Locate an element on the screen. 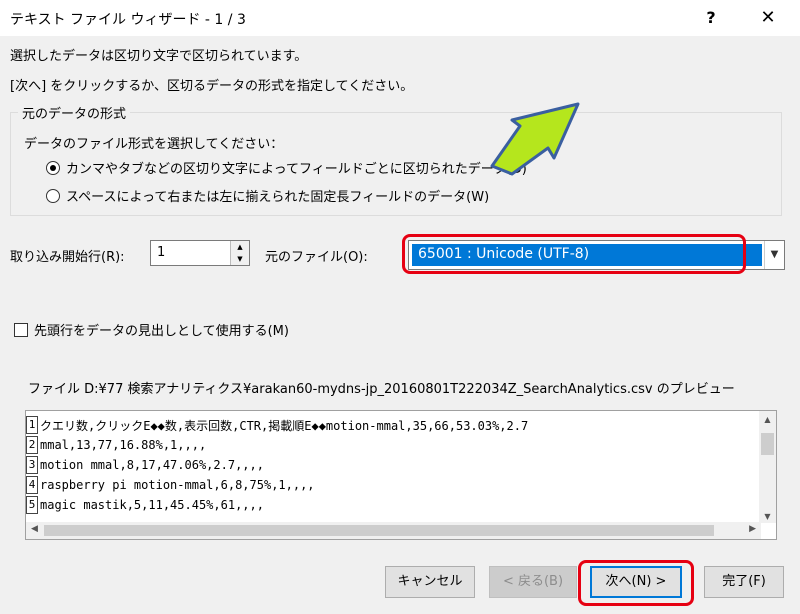  scroll-right-icon: ▶ is located at coordinates (752, 529).